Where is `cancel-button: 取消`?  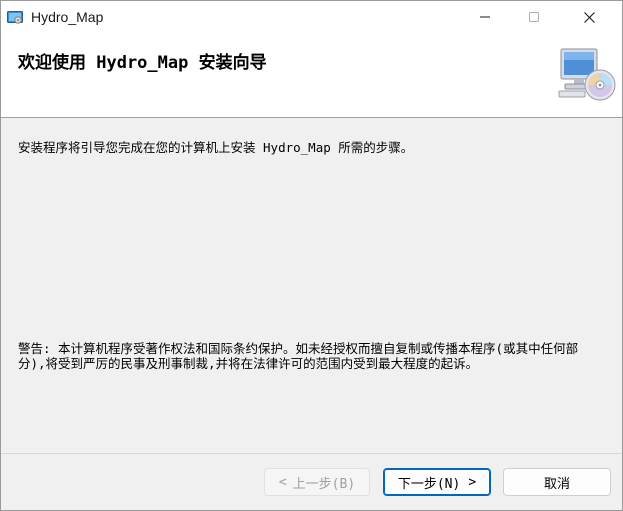
cancel-button: 取消 is located at coordinates (557, 482).